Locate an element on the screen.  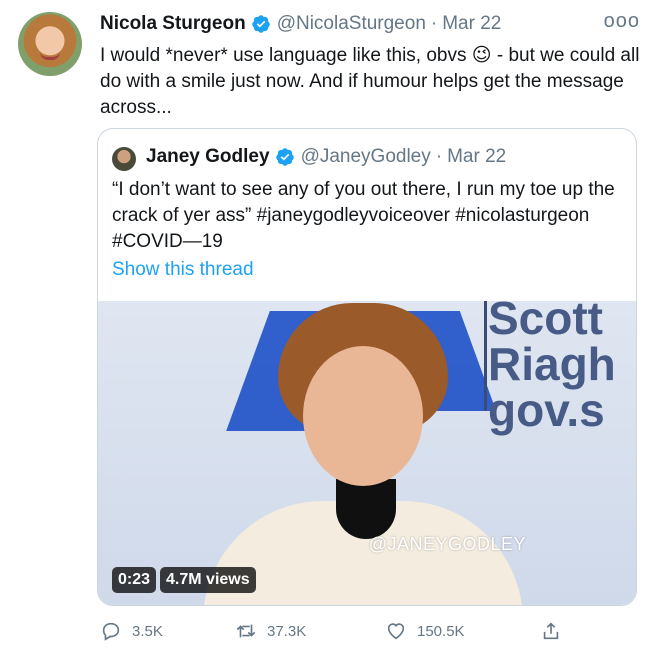
author-handle: @NicolaSturgeon is located at coordinates (351, 24).